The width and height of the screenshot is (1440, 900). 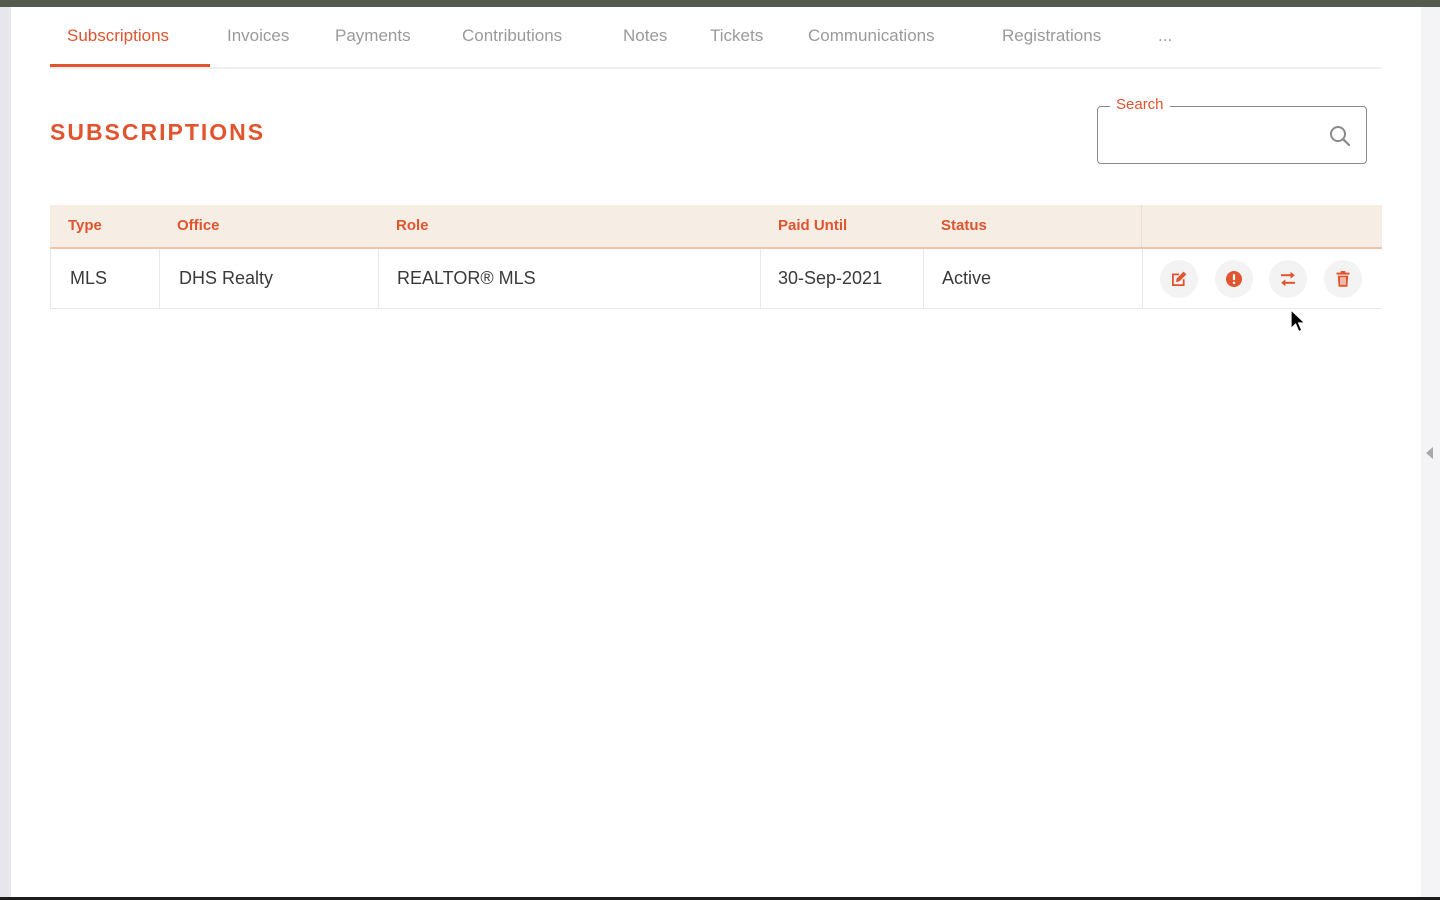 I want to click on column-header-status: Status, so click(x=964, y=226).